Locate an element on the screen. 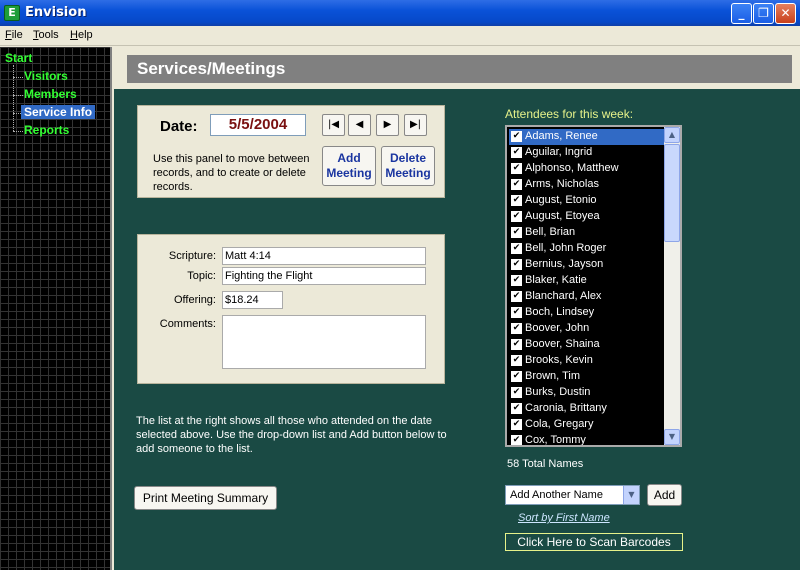 This screenshot has width=800, height=570. topic-field: Fighting the Flight is located at coordinates (324, 276).